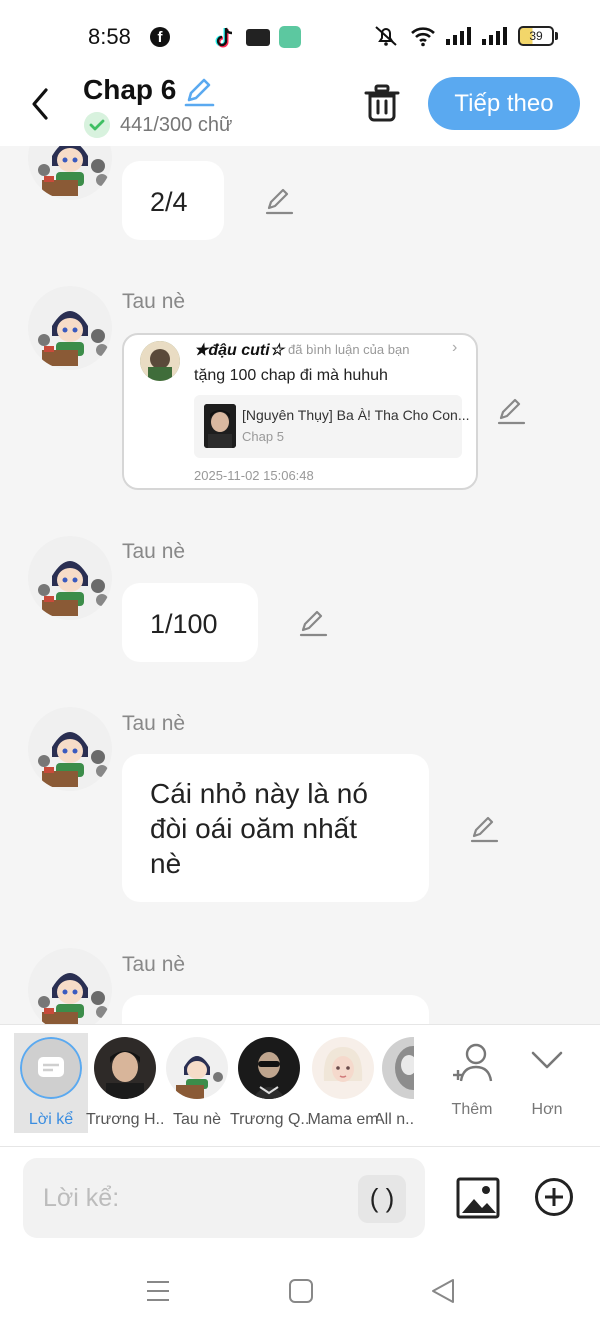  I want to click on facebook-icon: f, so click(160, 37).